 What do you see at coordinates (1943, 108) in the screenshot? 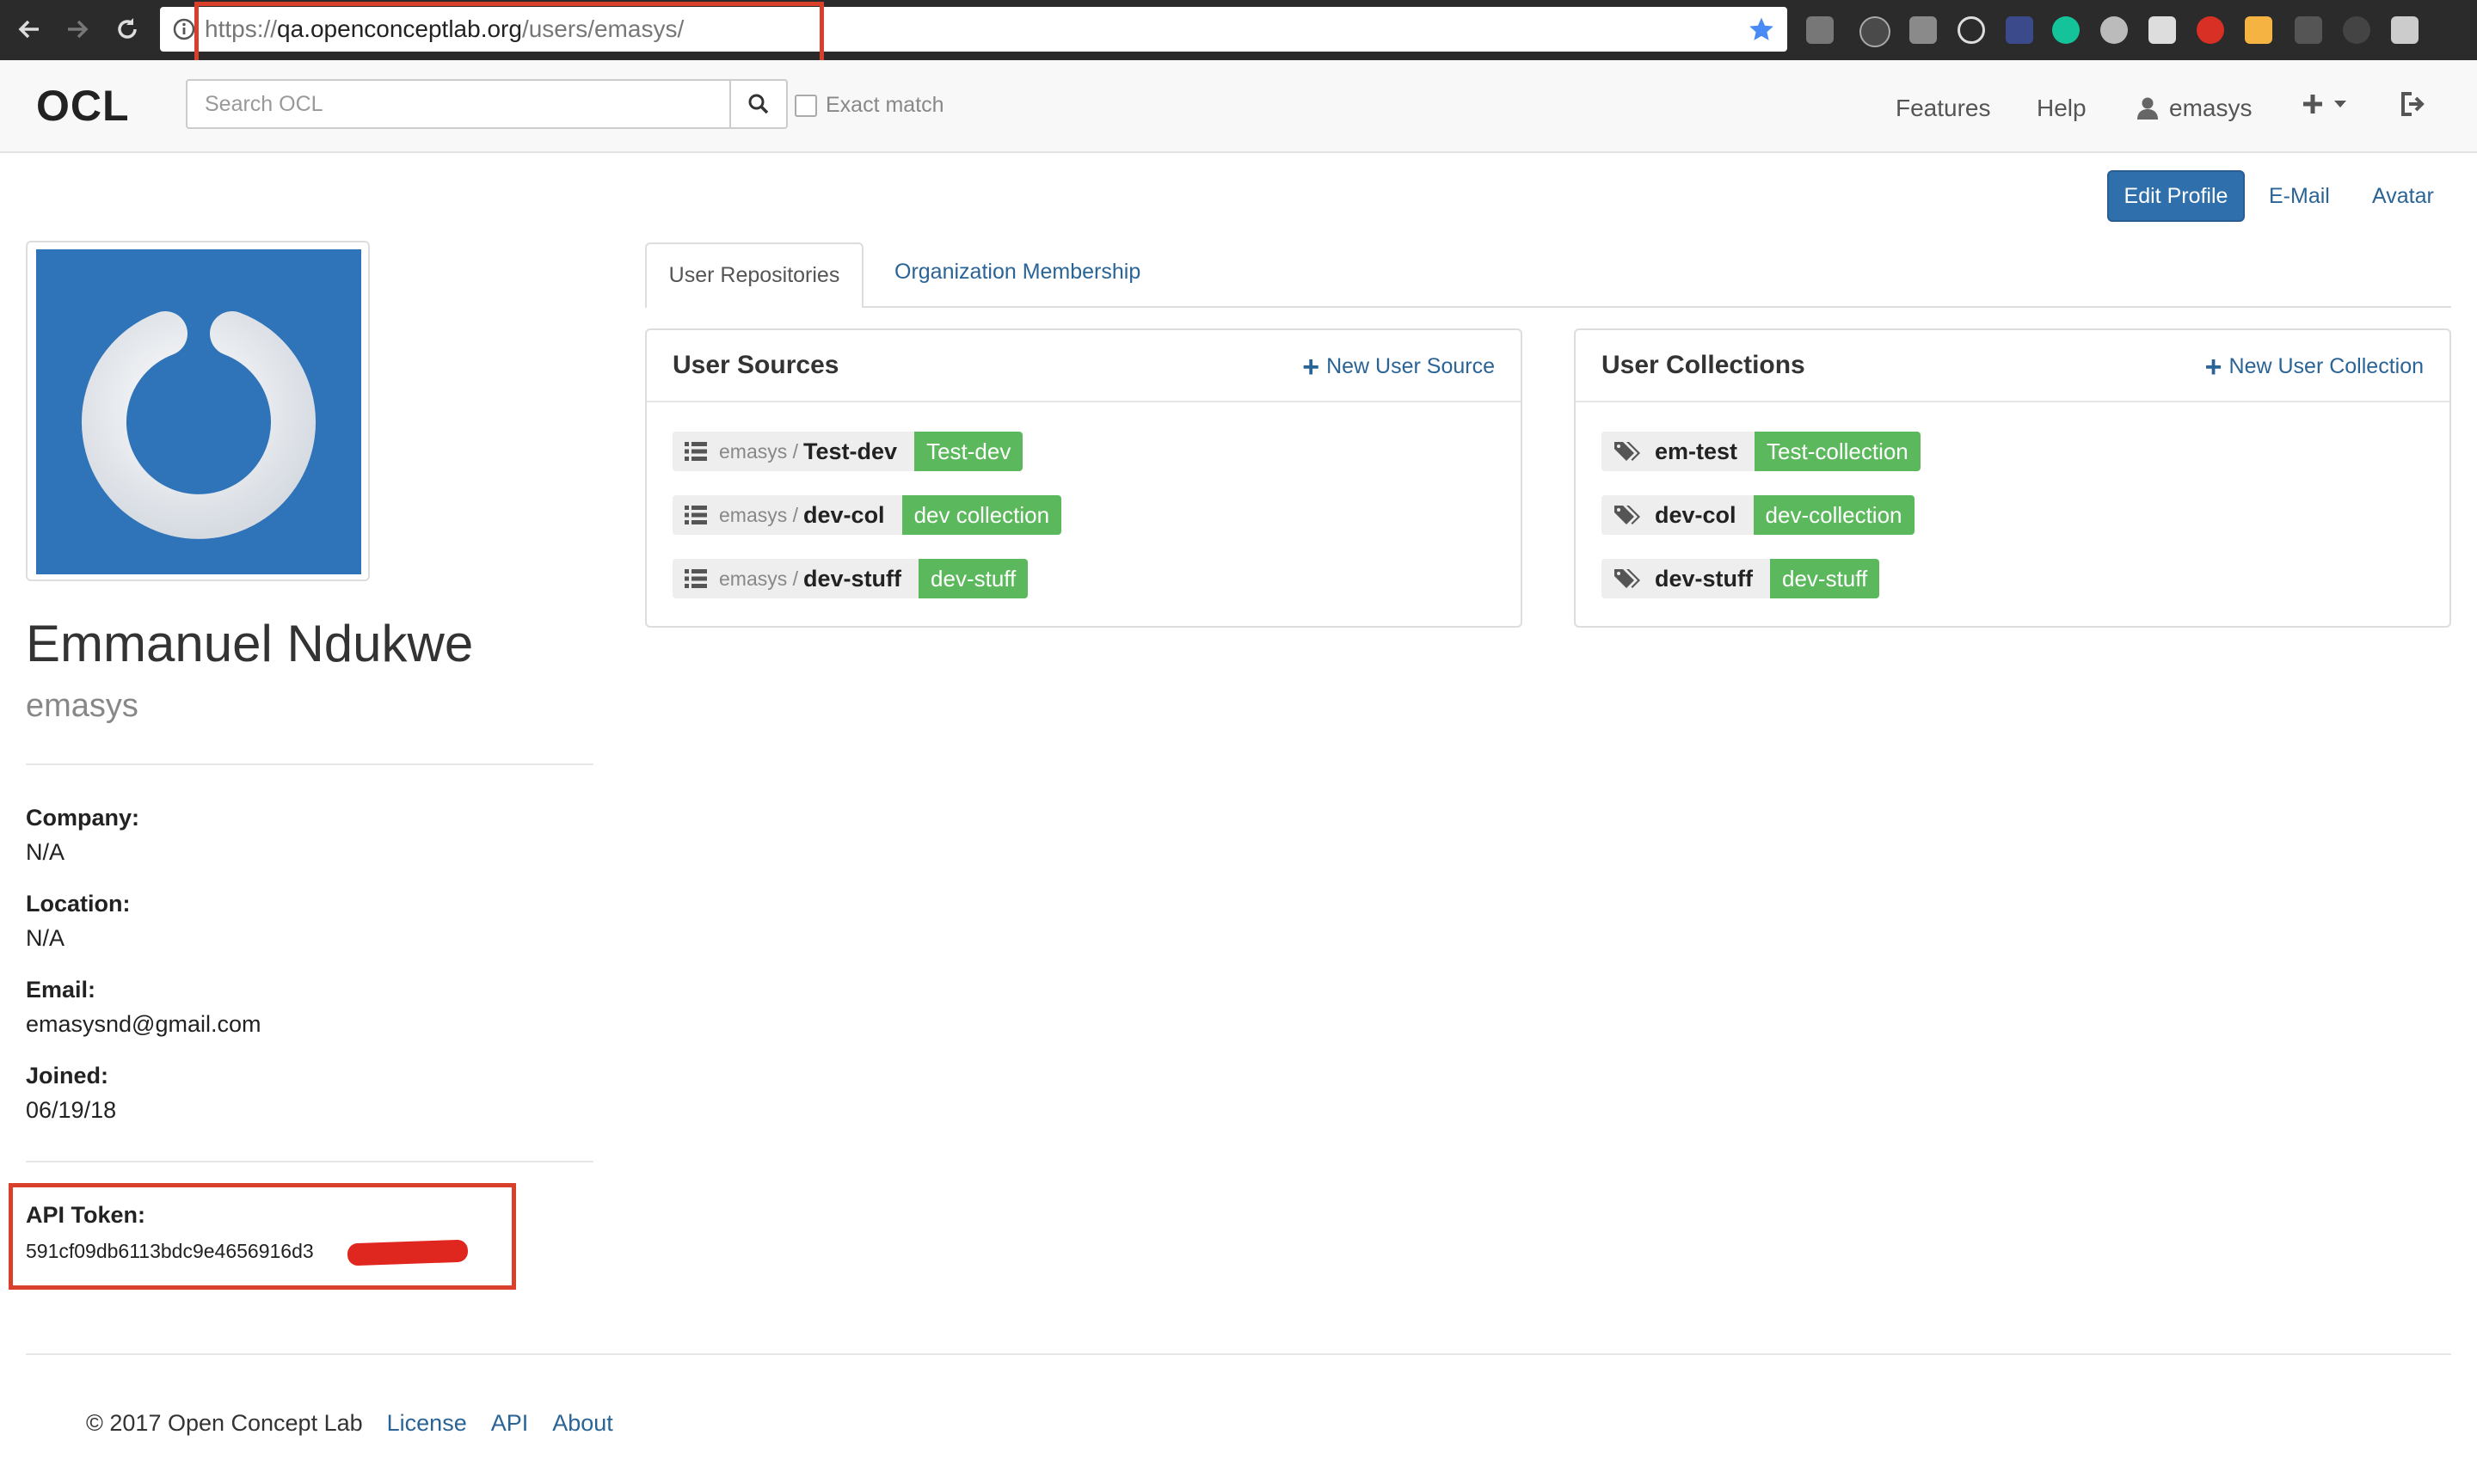
I see `nav-features-link: Features` at bounding box center [1943, 108].